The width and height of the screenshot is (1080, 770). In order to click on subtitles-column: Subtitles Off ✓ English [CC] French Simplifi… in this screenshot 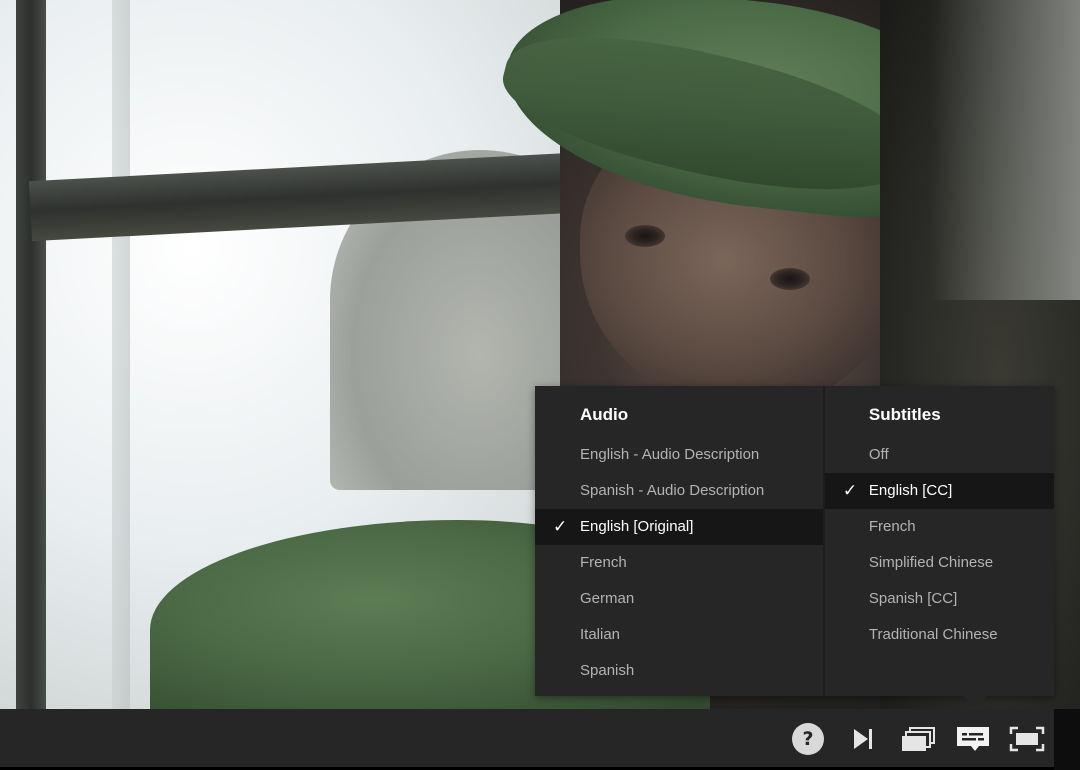, I will do `click(938, 541)`.